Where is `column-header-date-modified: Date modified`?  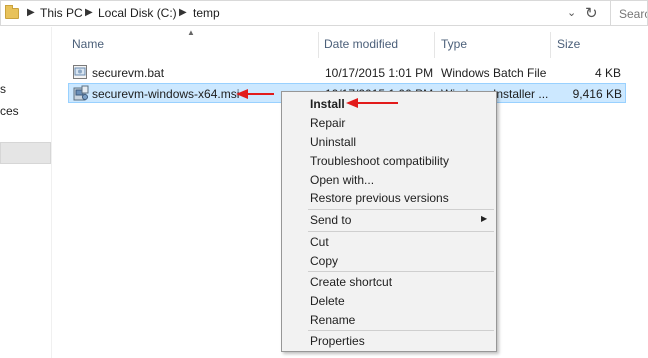
column-header-date-modified: Date modified is located at coordinates (361, 44).